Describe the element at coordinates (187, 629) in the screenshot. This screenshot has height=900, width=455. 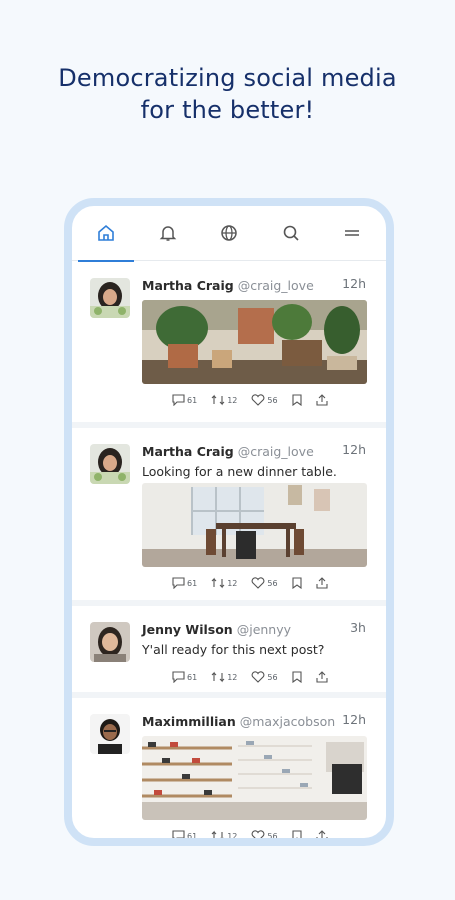
I see `author-name: Jenny Wilson` at that location.